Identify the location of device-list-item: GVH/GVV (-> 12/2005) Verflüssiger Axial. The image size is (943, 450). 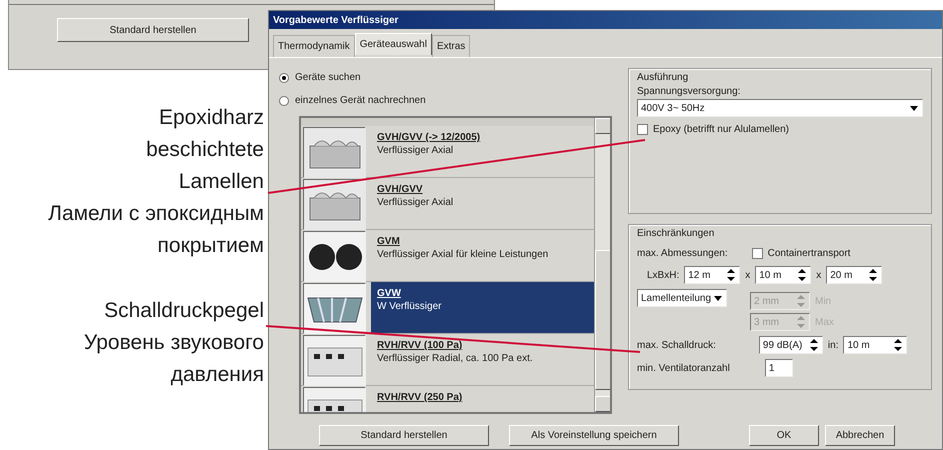
(482, 151).